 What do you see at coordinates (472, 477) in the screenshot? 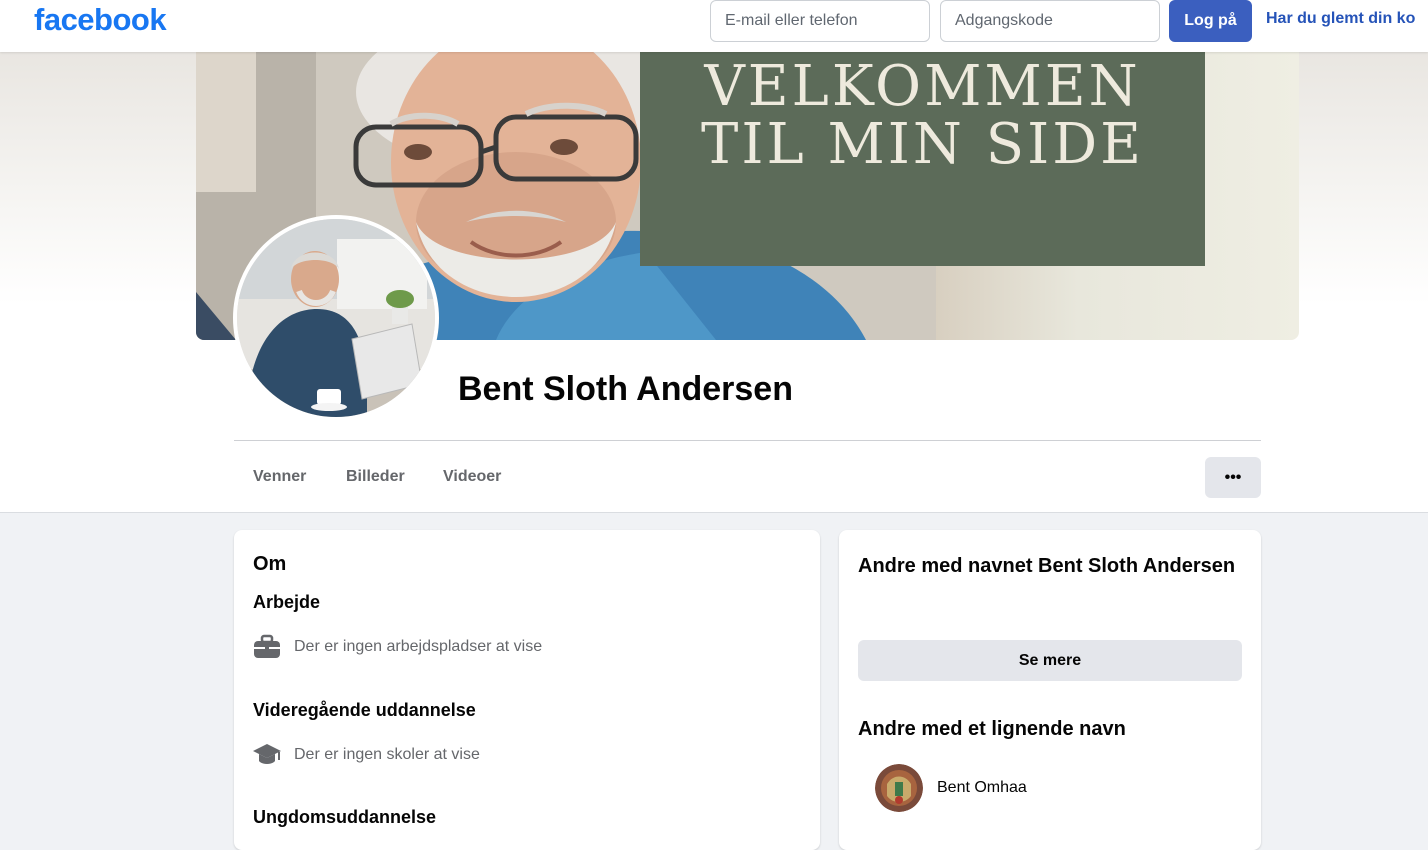
I see `tab-videos: Videoer` at bounding box center [472, 477].